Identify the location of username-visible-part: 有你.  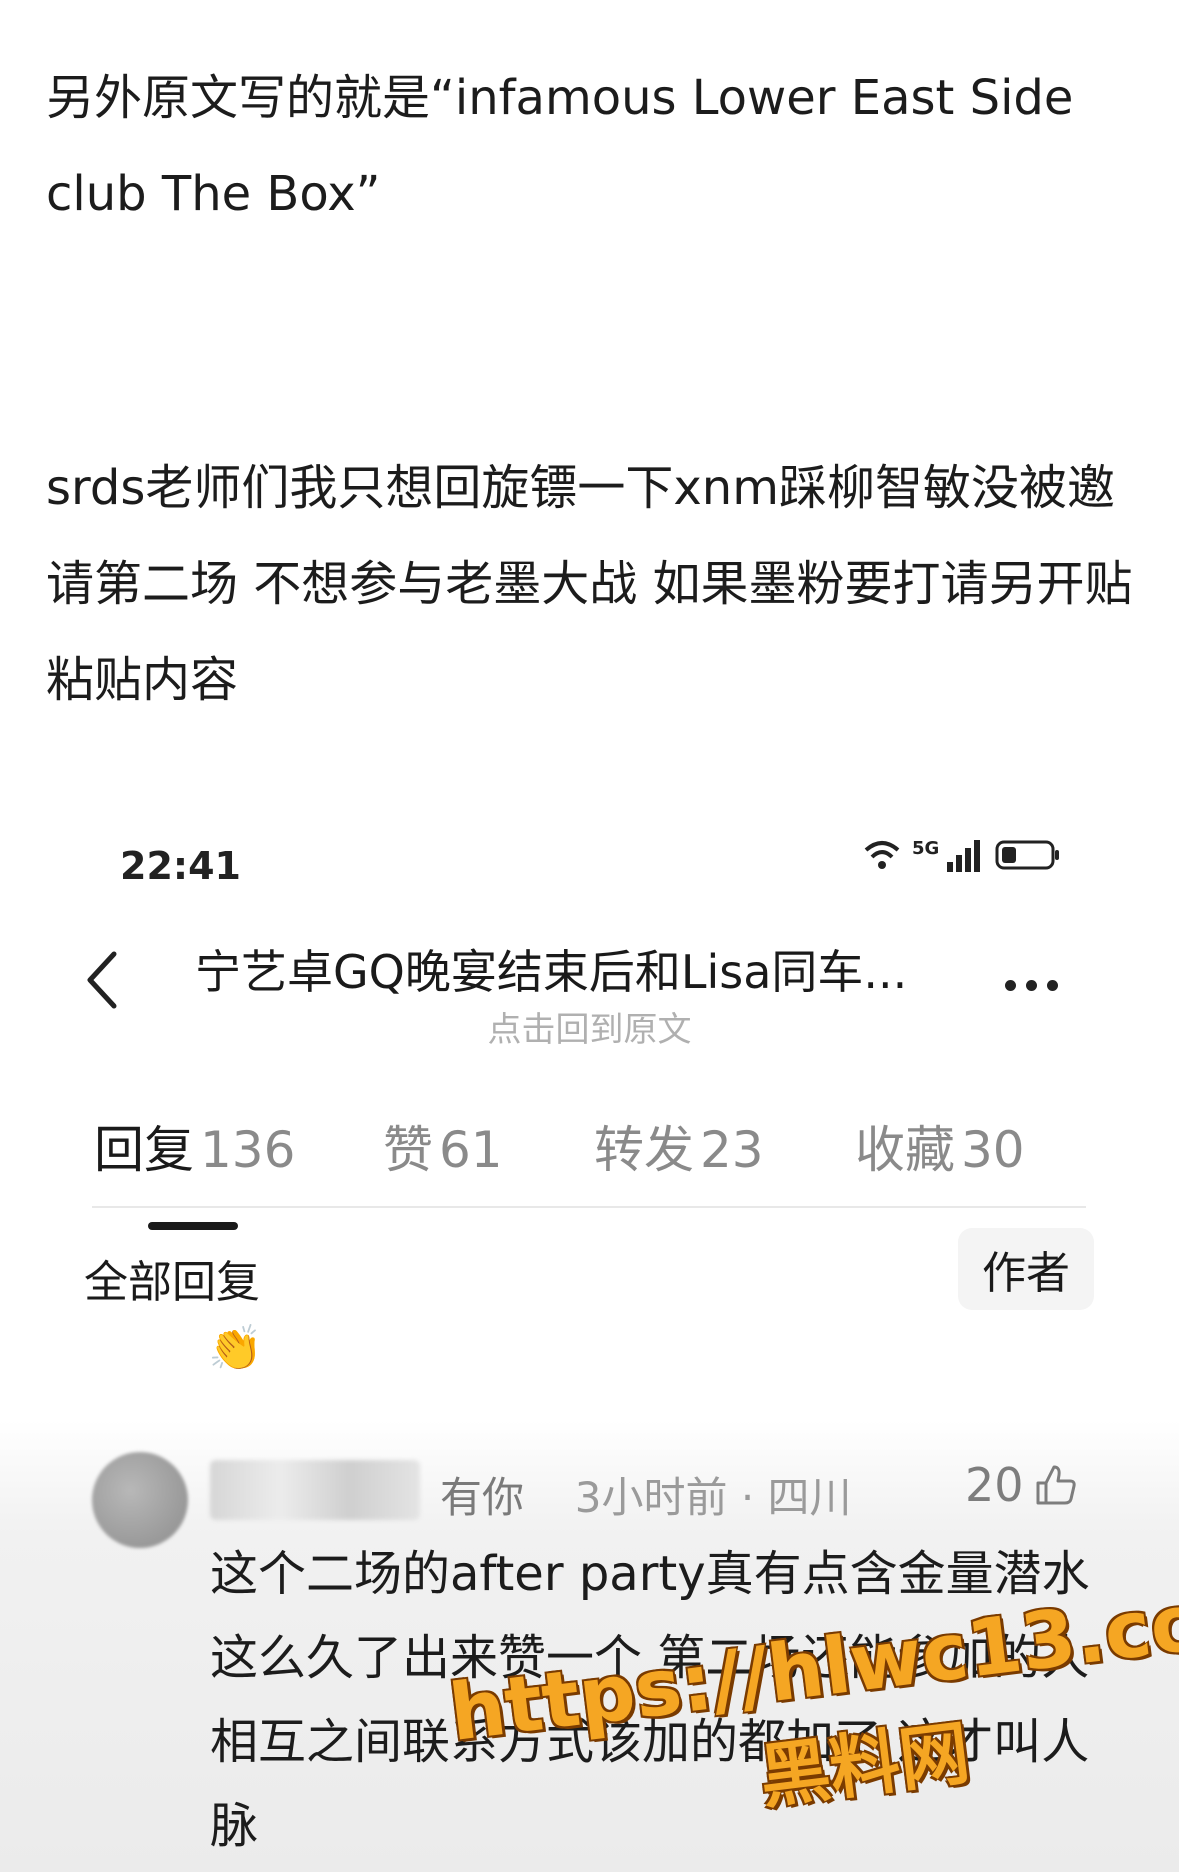
(482, 1497).